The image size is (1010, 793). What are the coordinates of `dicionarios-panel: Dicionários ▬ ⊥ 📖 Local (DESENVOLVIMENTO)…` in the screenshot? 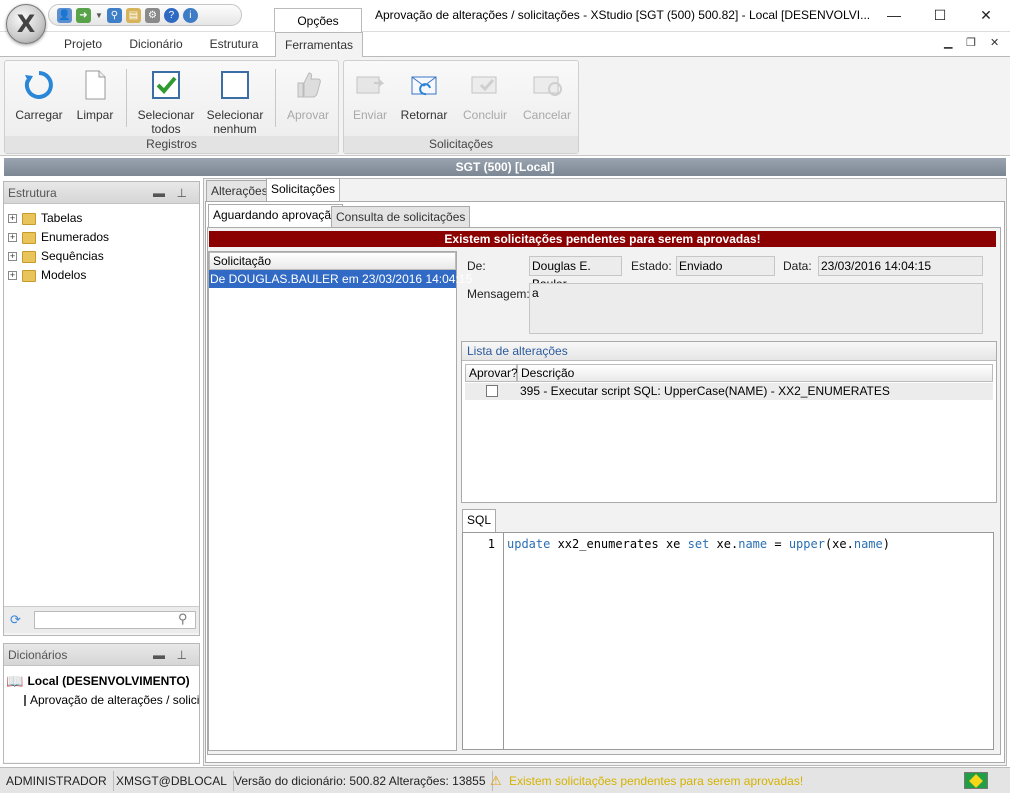 It's located at (101, 703).